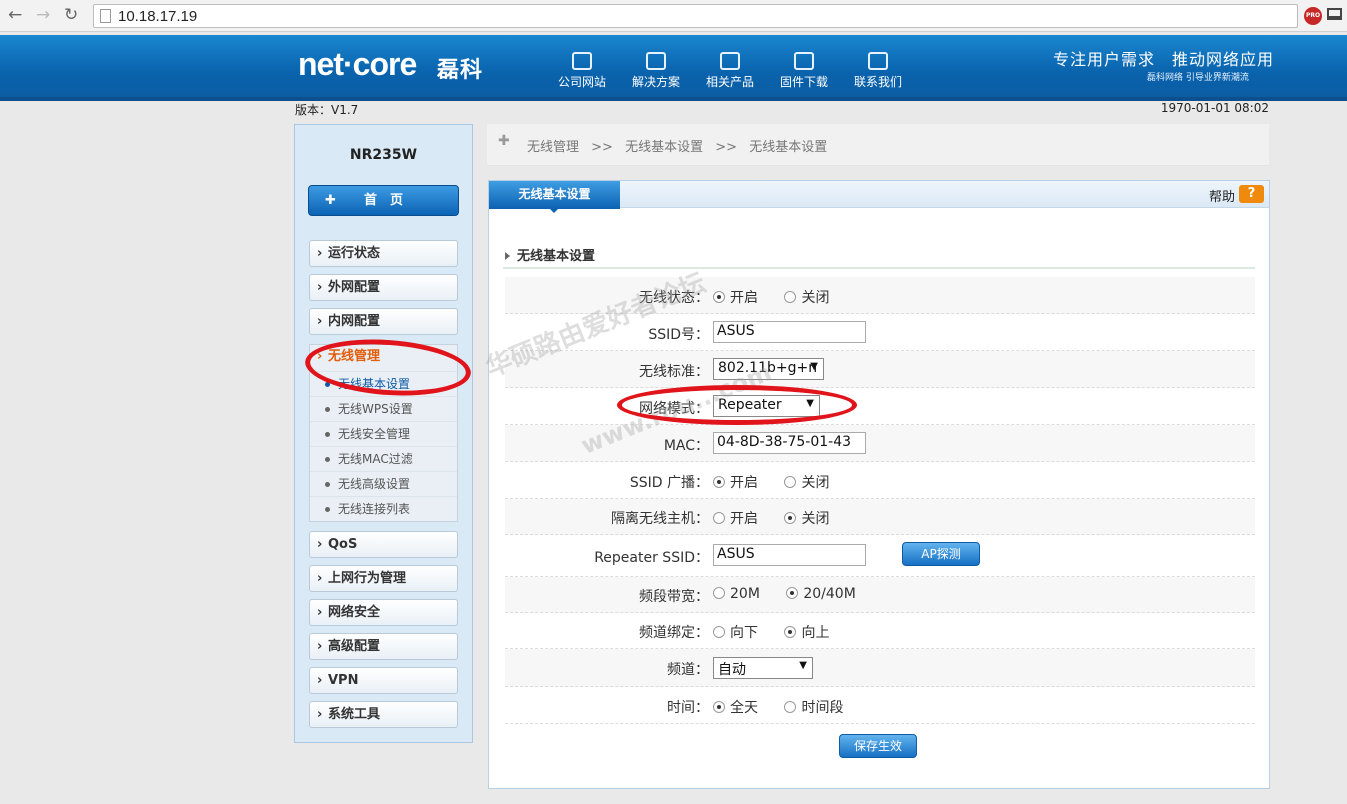 This screenshot has width=1347, height=804. Describe the element at coordinates (383, 458) in the screenshot. I see `submenu-wireless-mac-filter: 无线MAC过滤` at that location.